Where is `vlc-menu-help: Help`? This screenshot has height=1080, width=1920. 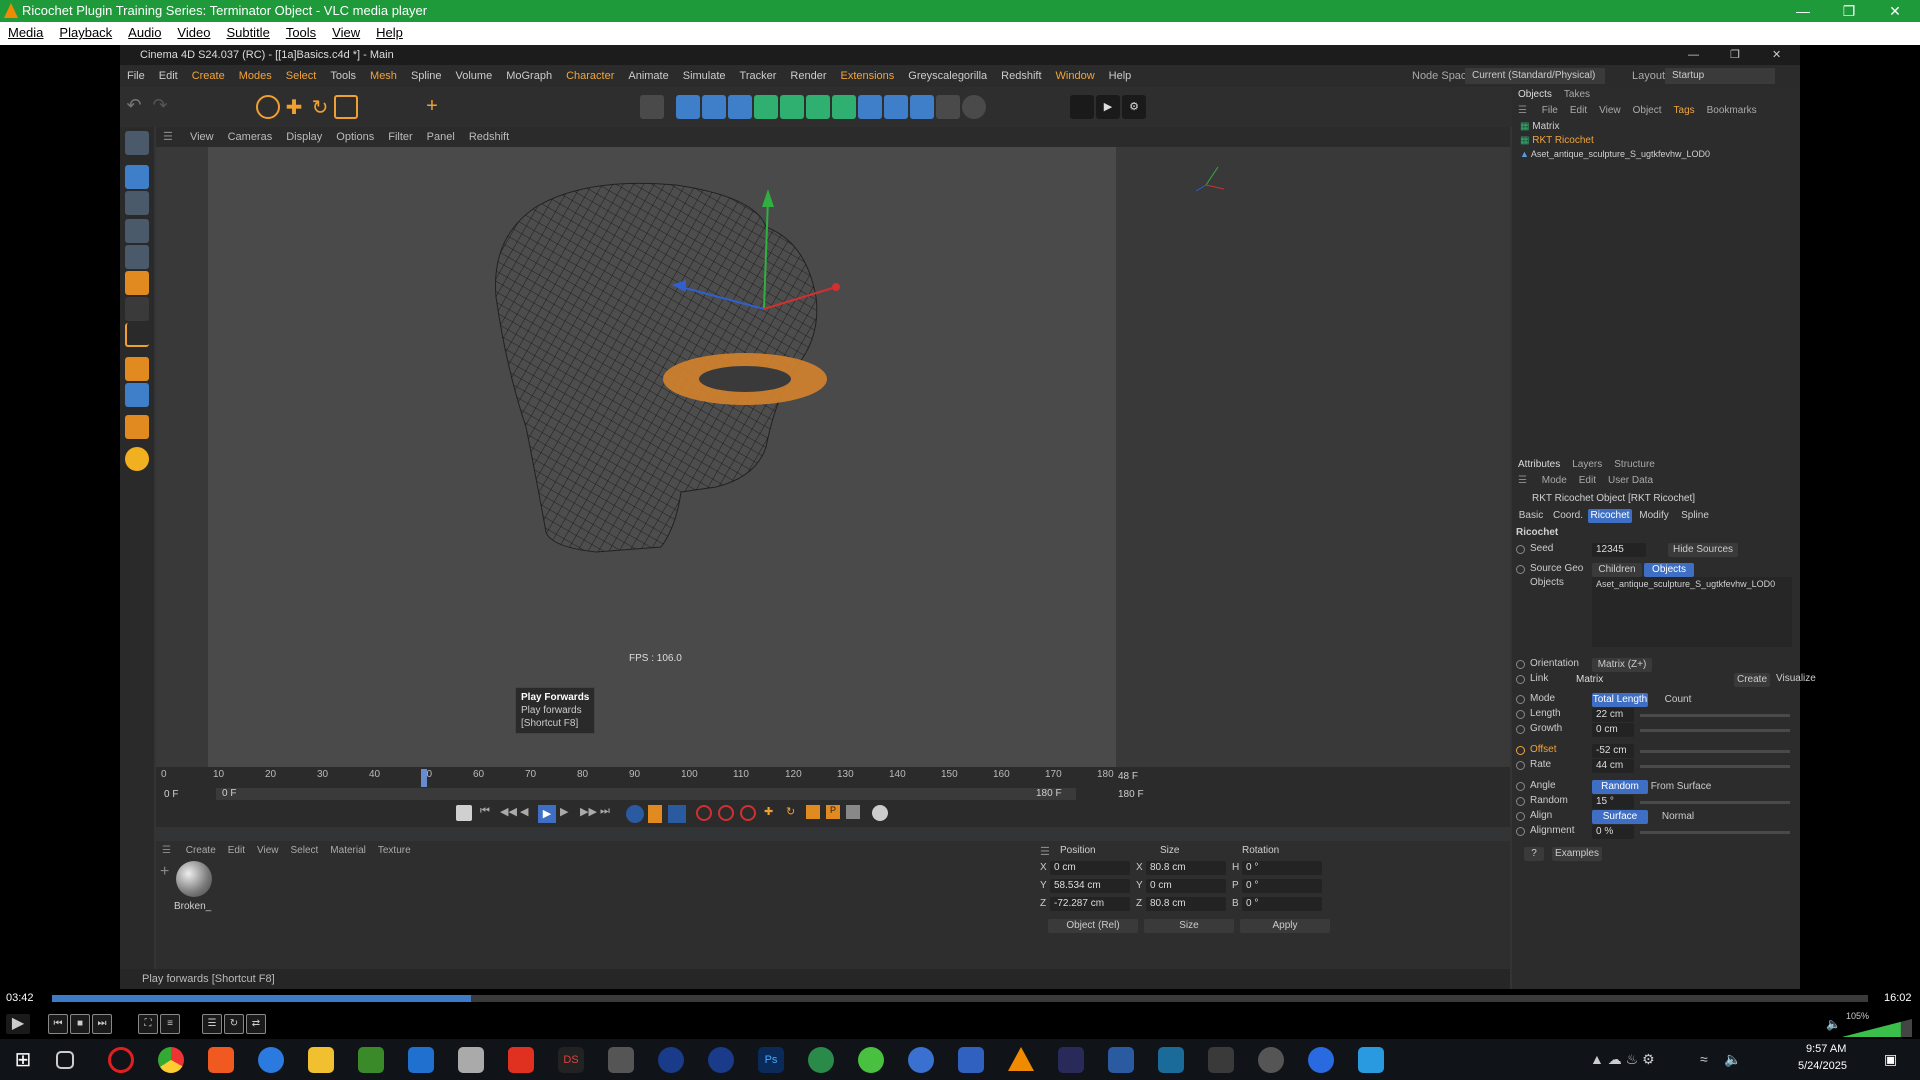
vlc-menu-help: Help is located at coordinates (389, 31).